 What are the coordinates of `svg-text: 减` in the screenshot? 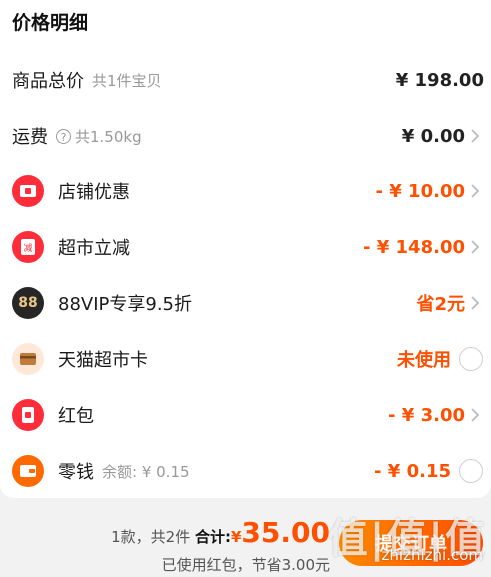 It's located at (27, 248).